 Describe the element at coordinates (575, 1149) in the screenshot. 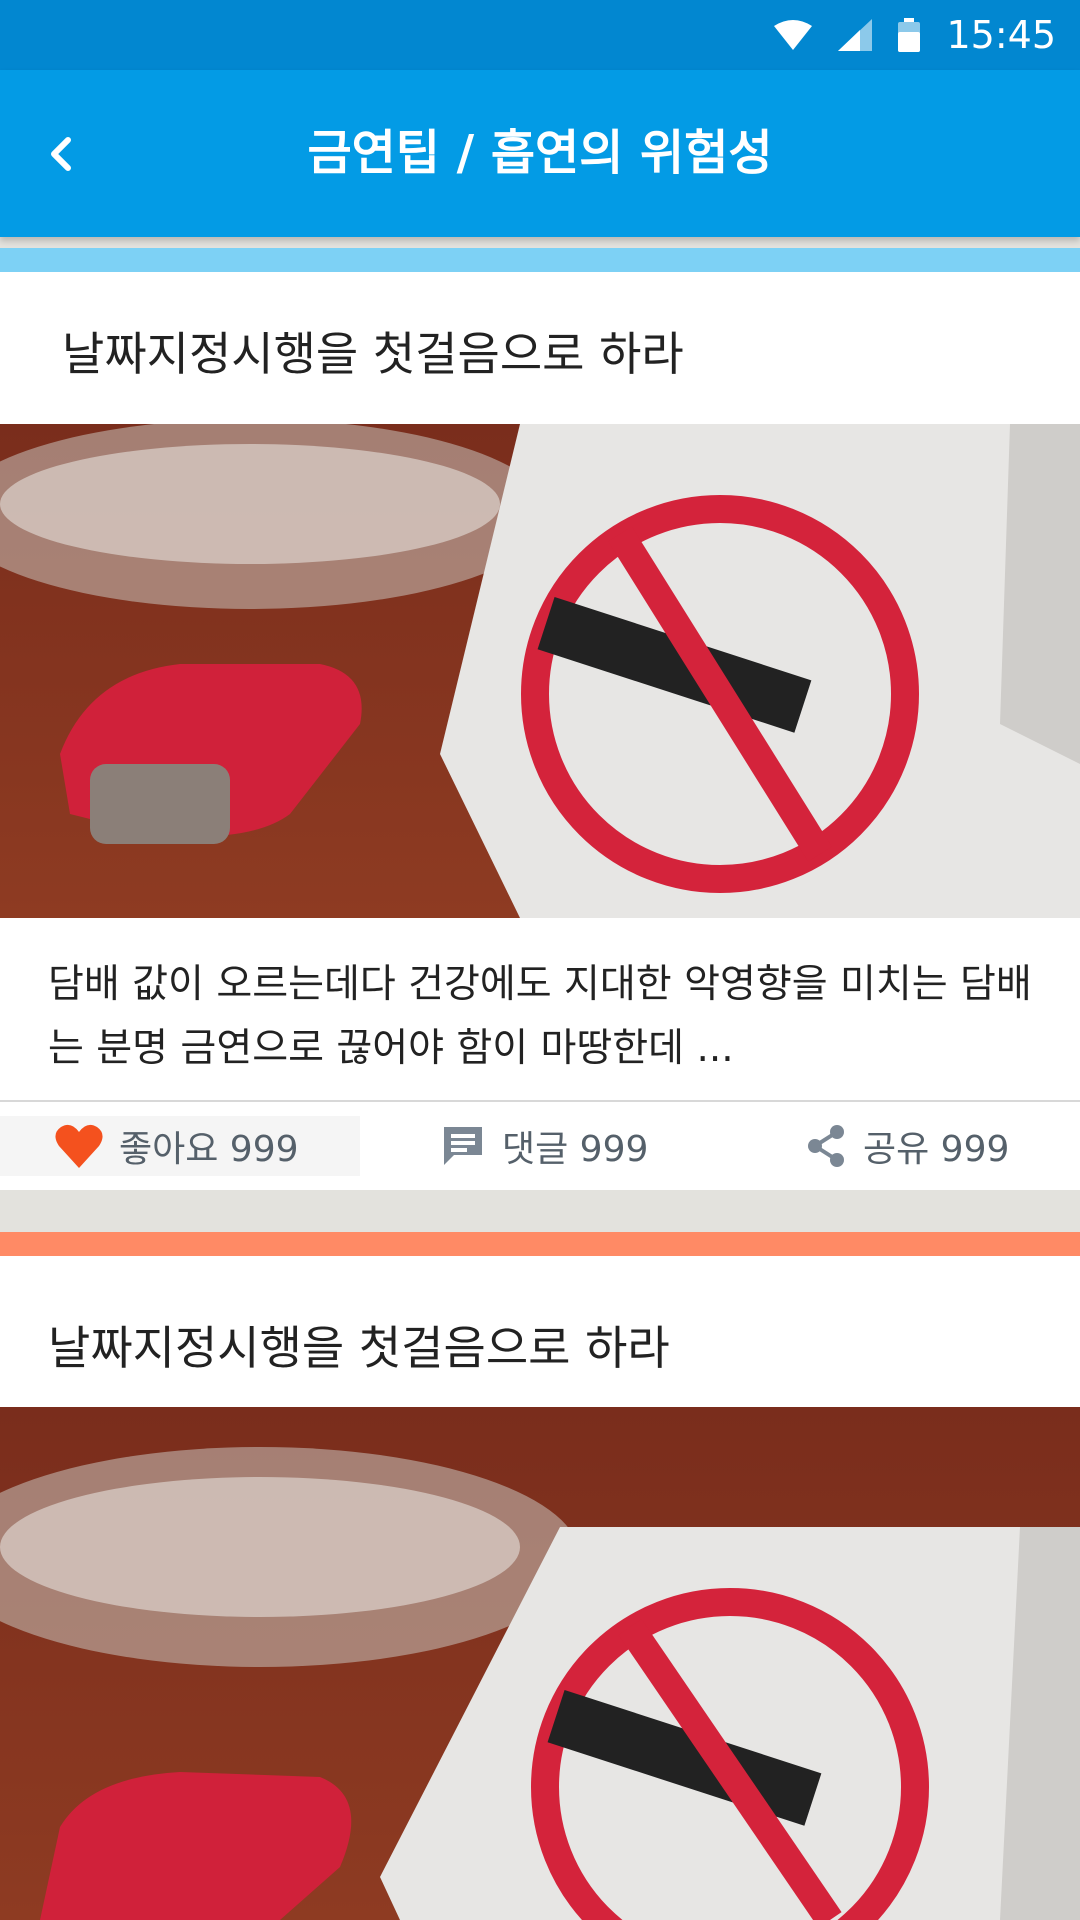

I see `comment-label: 댓글 999` at that location.